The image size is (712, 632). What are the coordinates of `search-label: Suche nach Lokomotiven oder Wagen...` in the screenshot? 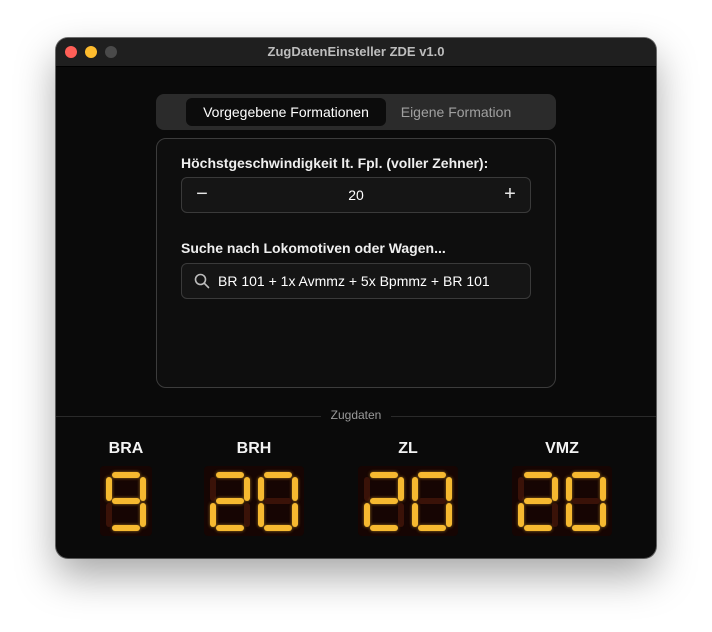 It's located at (313, 248).